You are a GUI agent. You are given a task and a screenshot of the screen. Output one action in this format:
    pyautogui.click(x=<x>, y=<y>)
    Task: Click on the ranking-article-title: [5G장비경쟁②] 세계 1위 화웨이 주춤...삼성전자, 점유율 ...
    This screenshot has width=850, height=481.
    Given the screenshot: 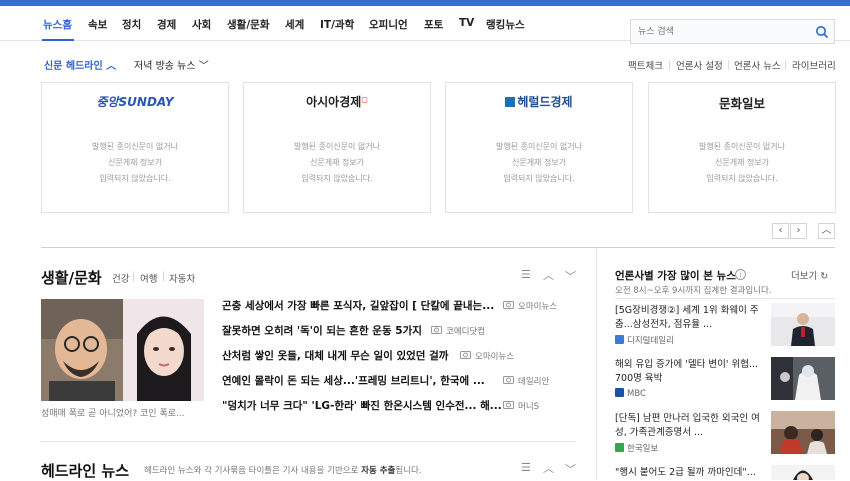 What is the action you would take?
    pyautogui.click(x=690, y=318)
    